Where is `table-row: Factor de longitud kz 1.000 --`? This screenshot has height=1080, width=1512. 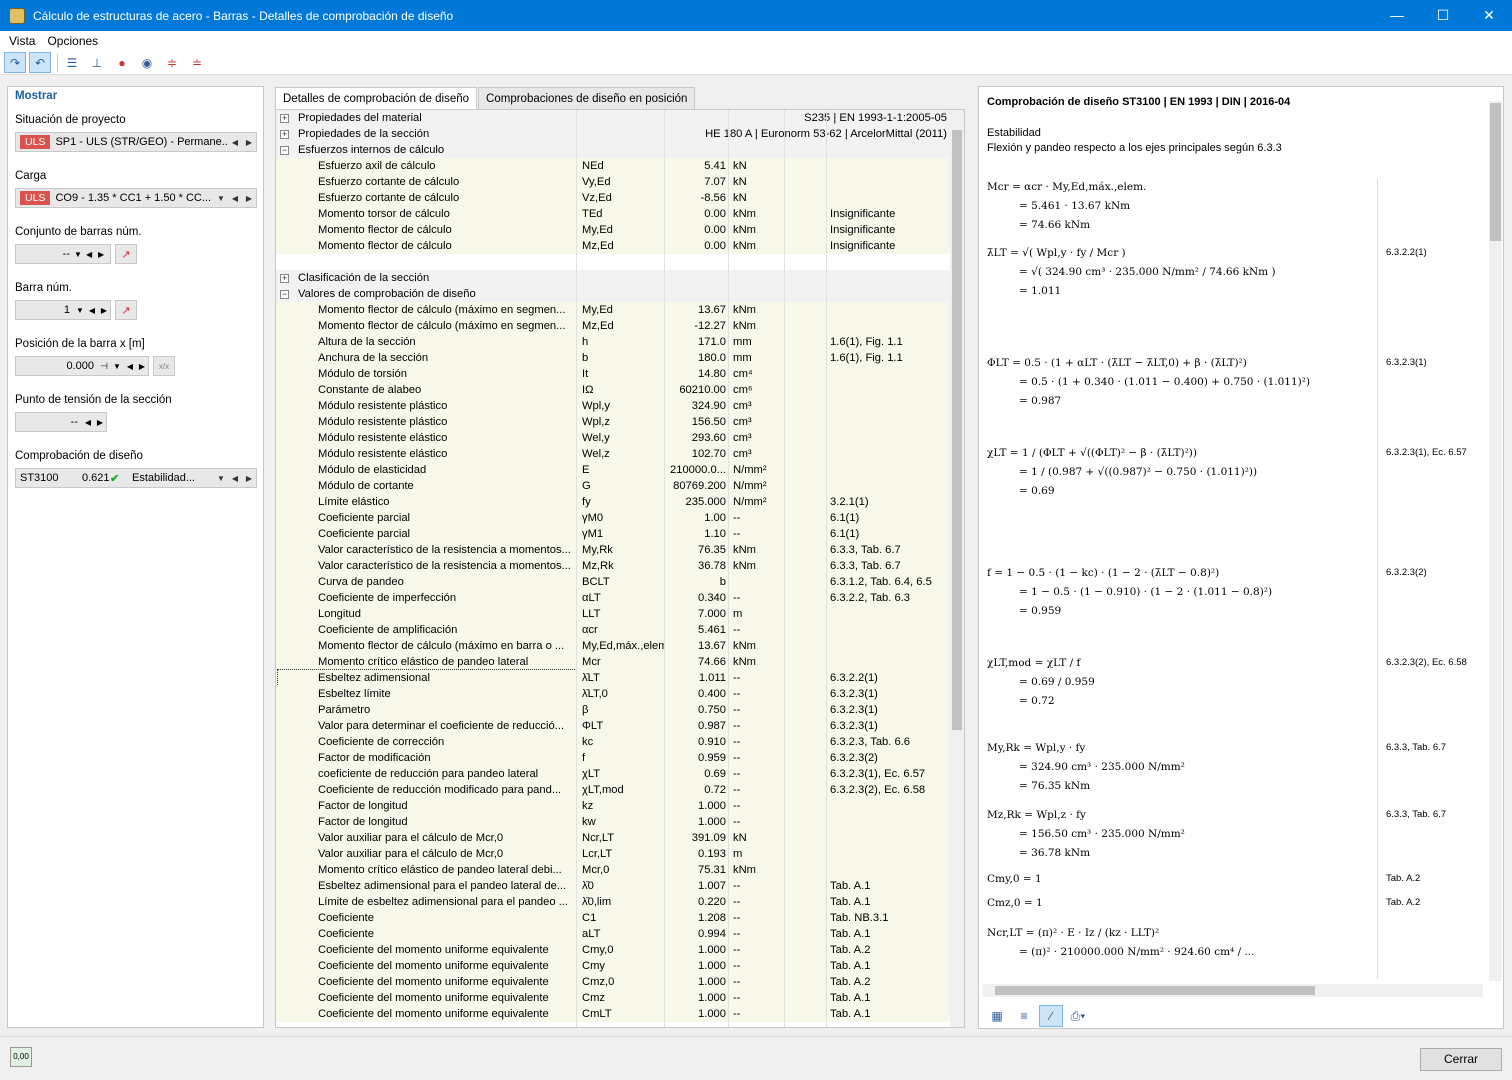 table-row: Factor de longitud kz 1.000 -- is located at coordinates (613, 806).